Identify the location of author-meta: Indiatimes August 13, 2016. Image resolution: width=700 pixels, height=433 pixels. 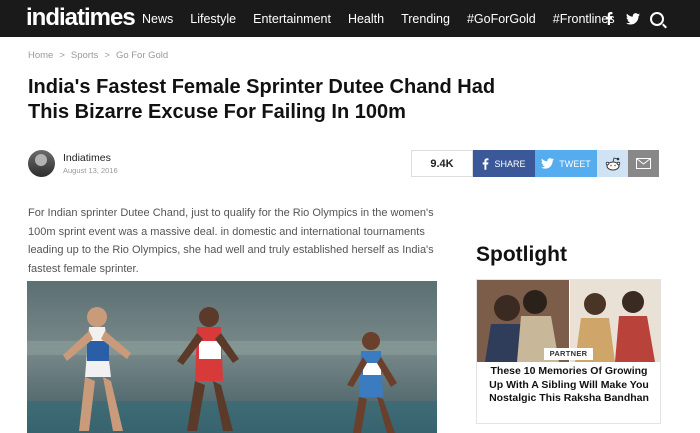
(90, 163).